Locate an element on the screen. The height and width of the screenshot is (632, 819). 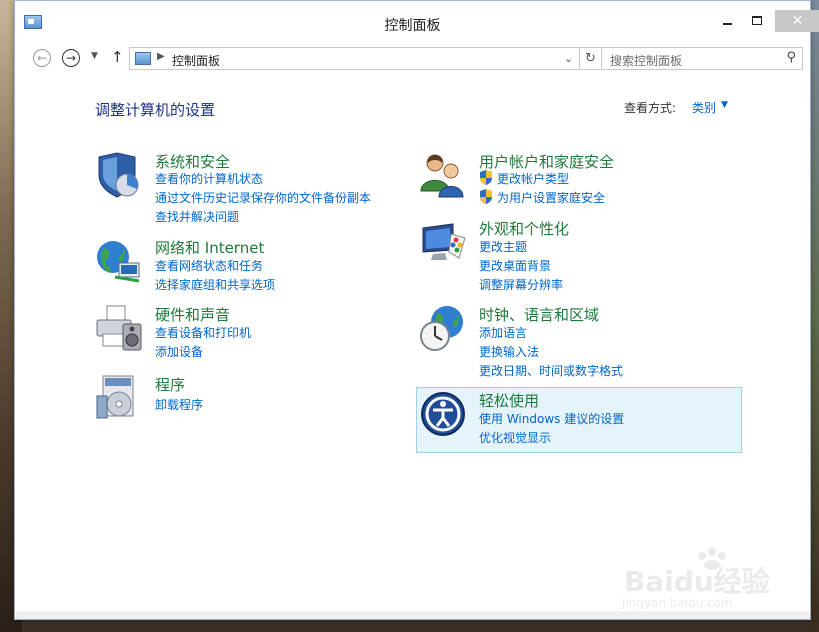
link-change-theme: 更改主题 is located at coordinates (503, 246).